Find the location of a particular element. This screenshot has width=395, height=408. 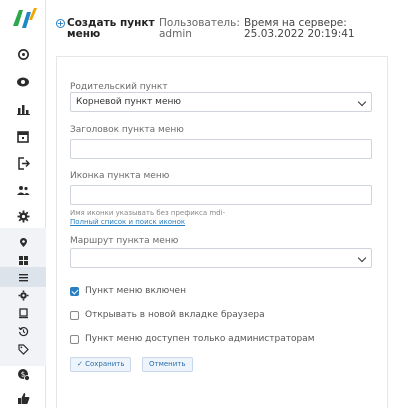

add-circle-icon: + is located at coordinates (60, 23).